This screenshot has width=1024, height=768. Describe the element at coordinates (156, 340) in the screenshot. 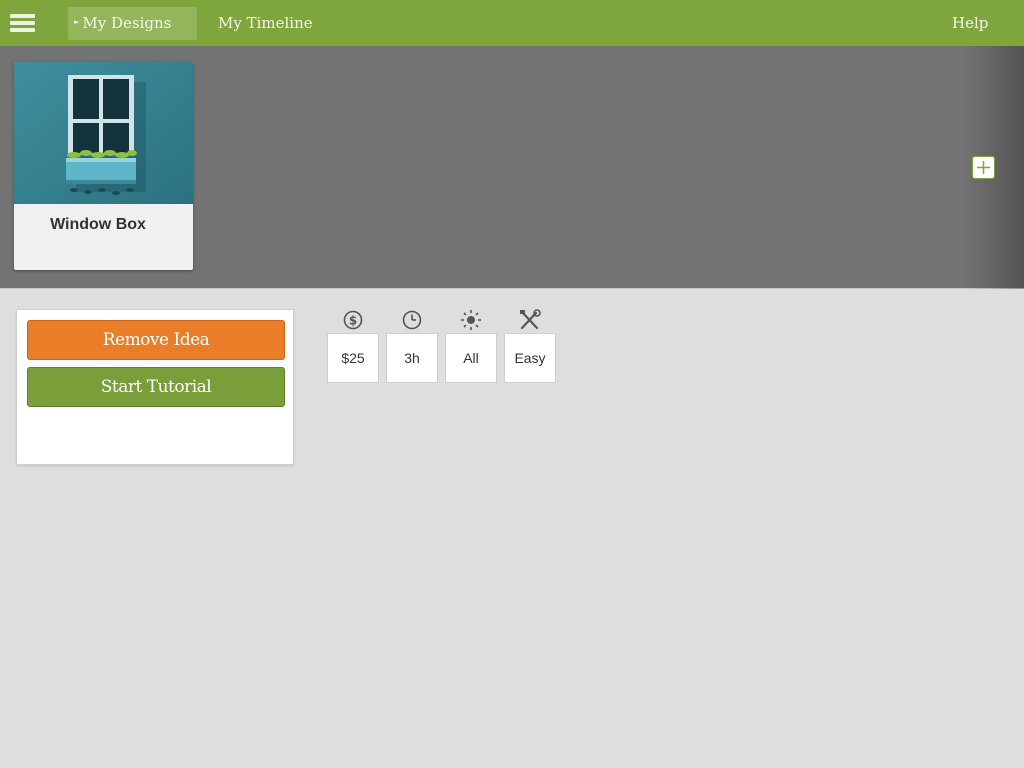

I see `remove-idea-button: Remove Idea` at that location.